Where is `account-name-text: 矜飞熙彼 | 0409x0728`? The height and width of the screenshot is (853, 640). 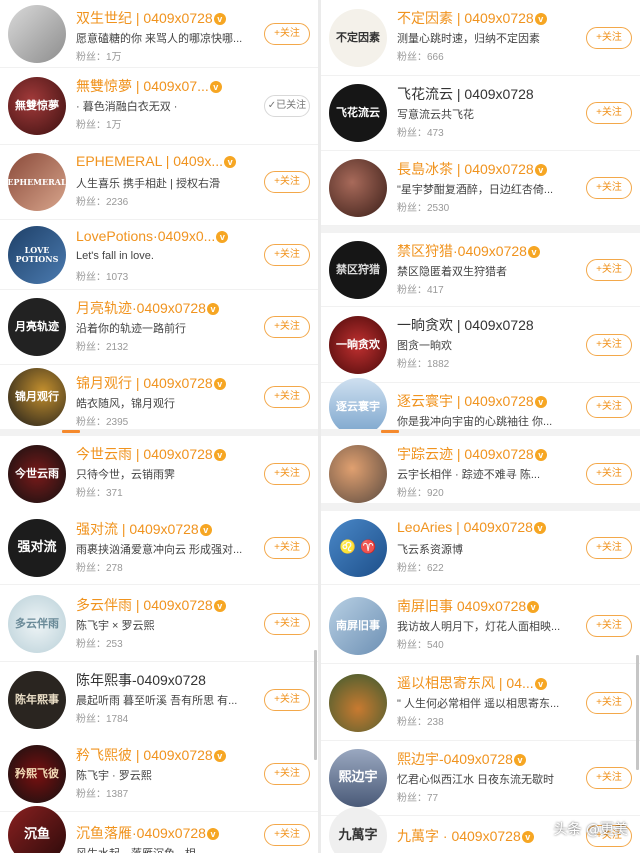
account-name-text: 矜飞熙彼 | 0409x0728 is located at coordinates (144, 755).